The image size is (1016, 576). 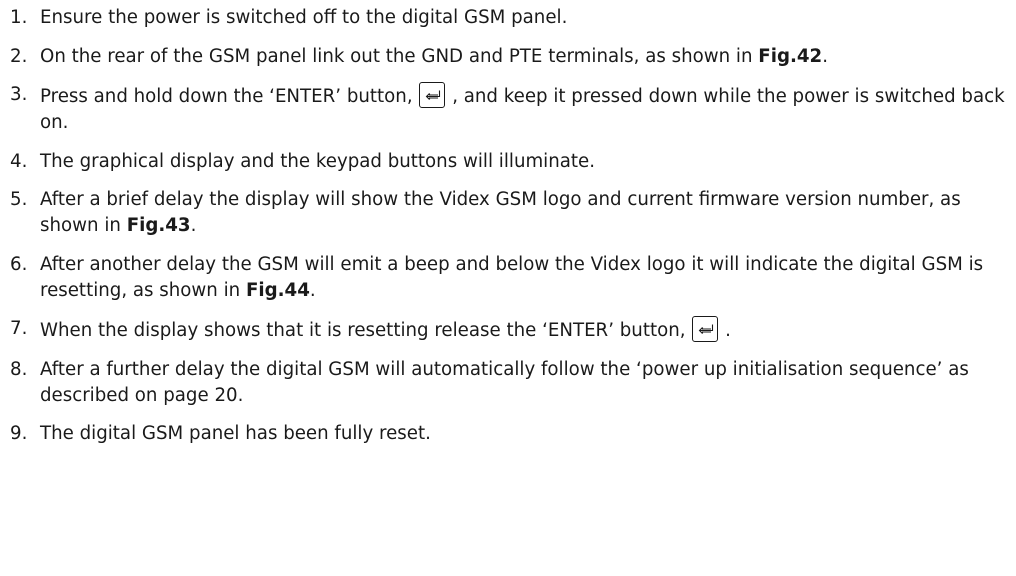 I want to click on step-number: 2., so click(x=19, y=56).